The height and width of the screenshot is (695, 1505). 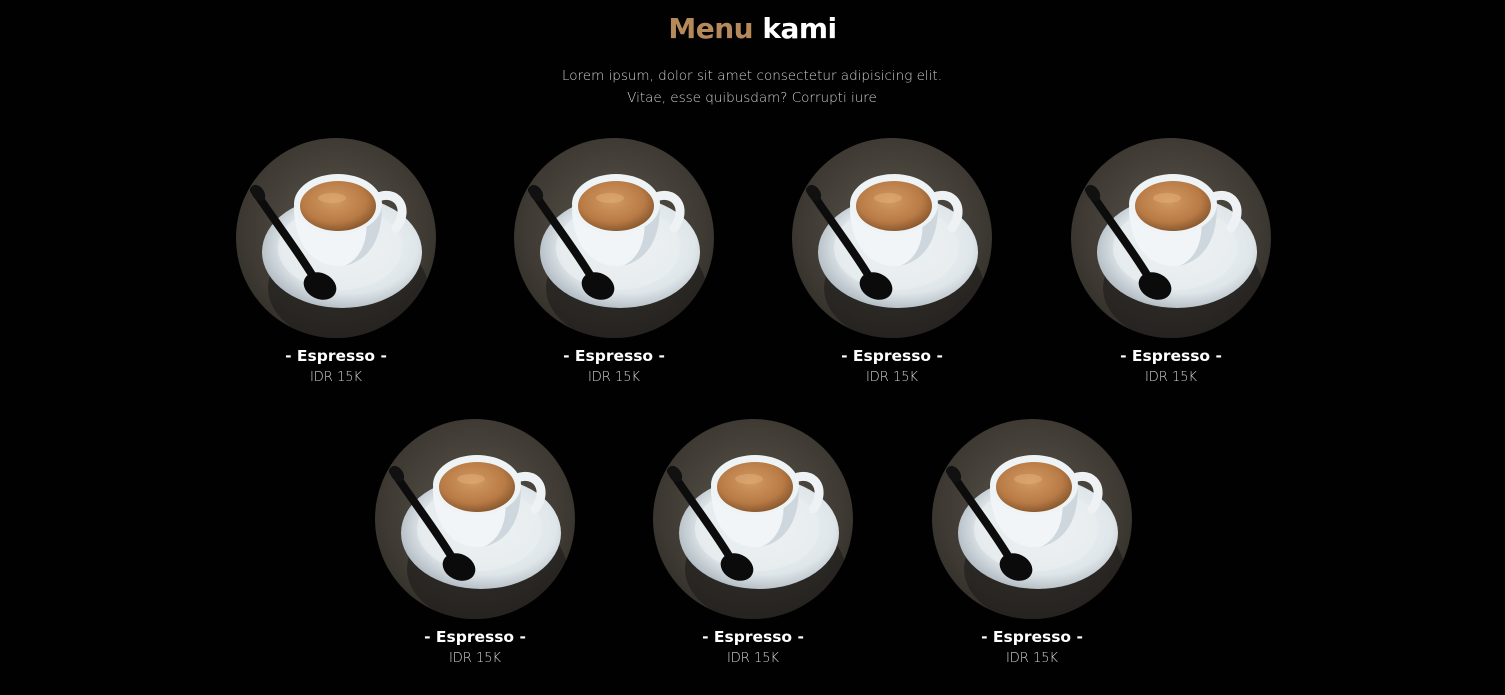 What do you see at coordinates (799, 28) in the screenshot?
I see `title-rest: kami` at bounding box center [799, 28].